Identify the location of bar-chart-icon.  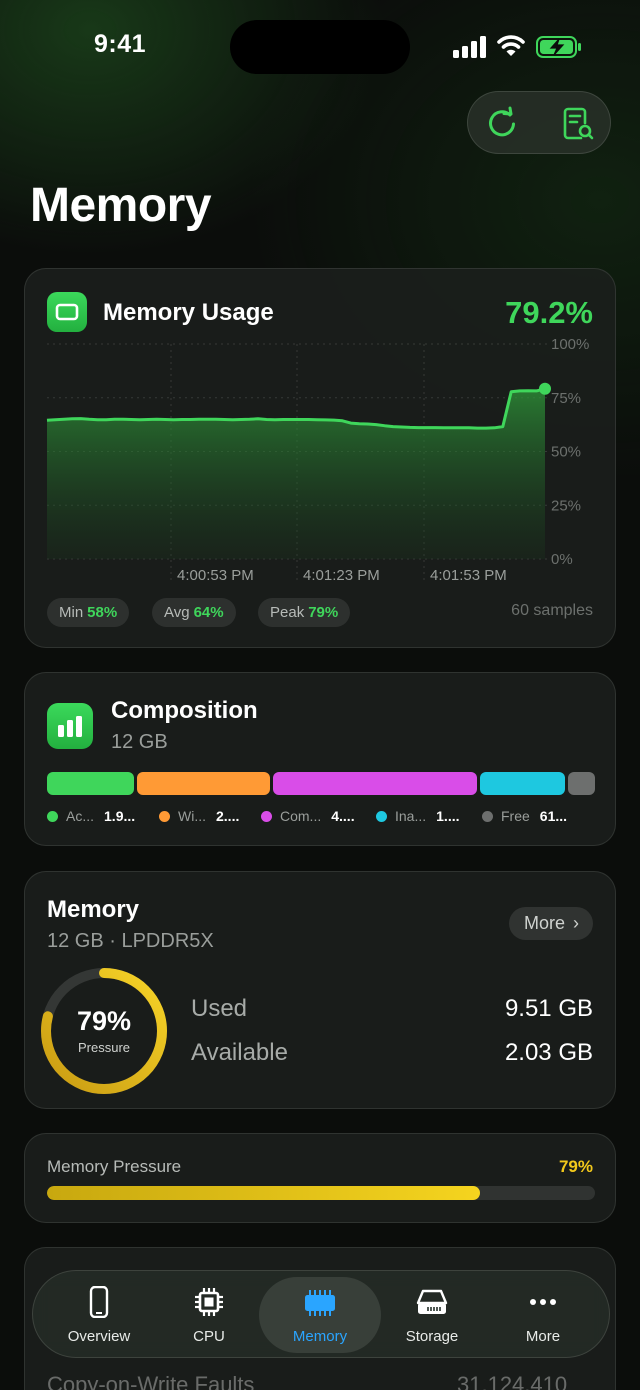
(70, 726).